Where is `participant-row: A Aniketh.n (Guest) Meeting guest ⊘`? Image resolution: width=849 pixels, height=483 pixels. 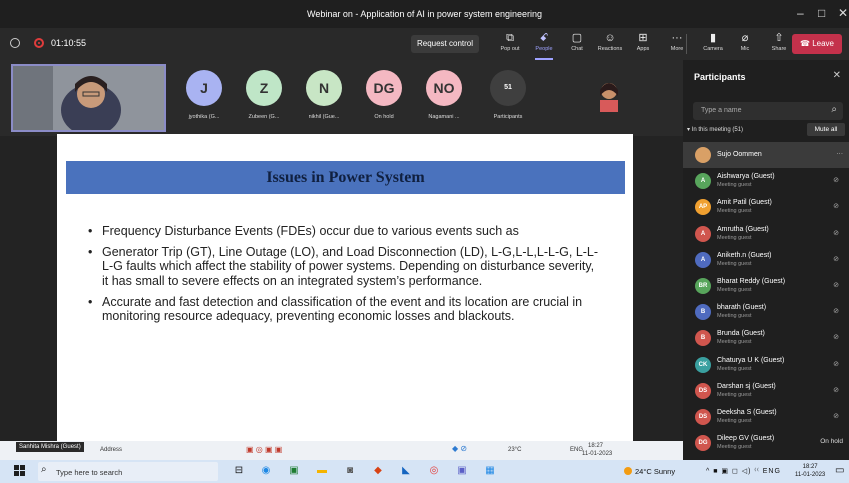
participant-row: A Aniketh.n (Guest) Meeting guest ⊘ is located at coordinates (766, 260).